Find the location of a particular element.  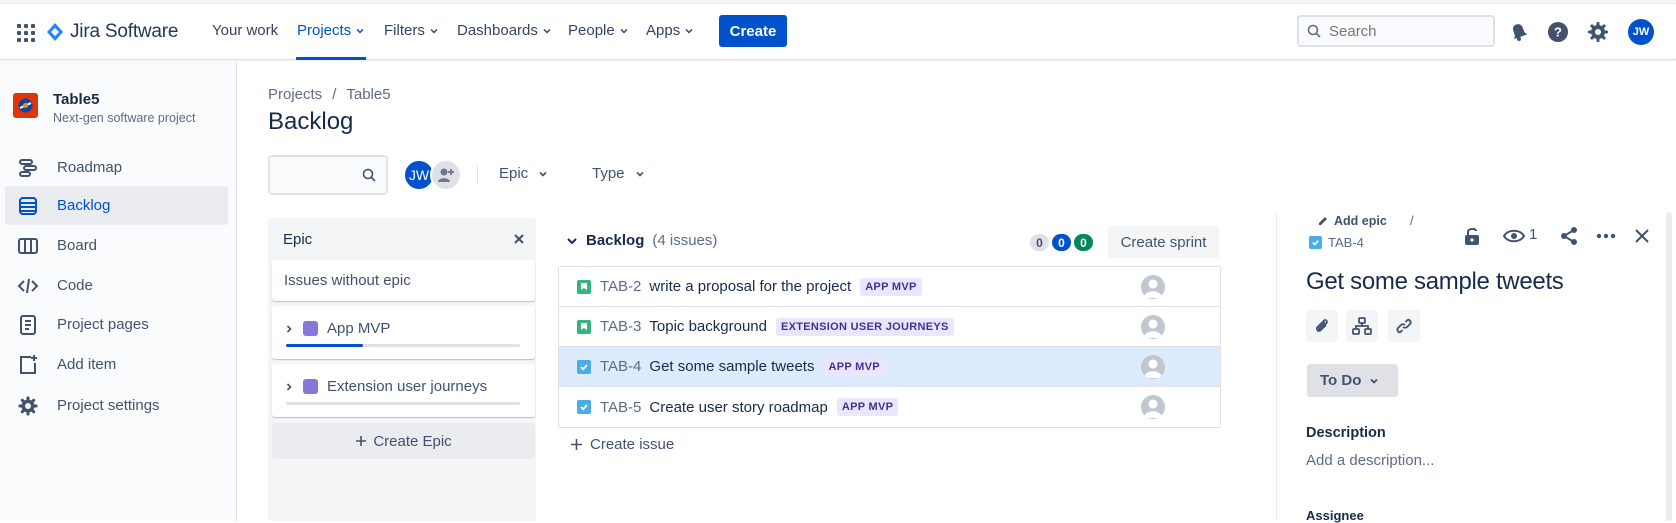

page-title: Backlog is located at coordinates (311, 121).